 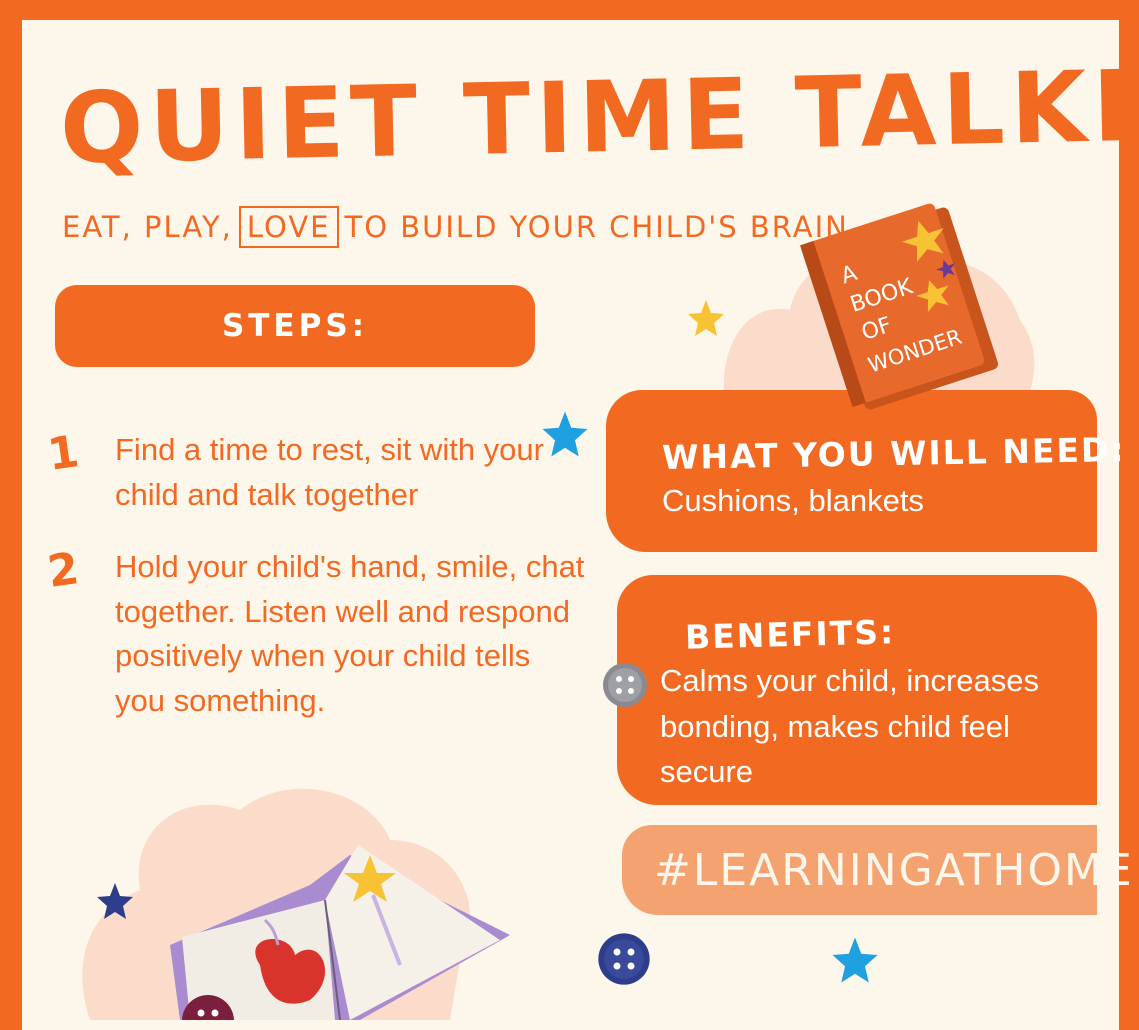 I want to click on subtitle-end: TO BUILD YOUR CHILD'S BRAIN, so click(x=596, y=227).